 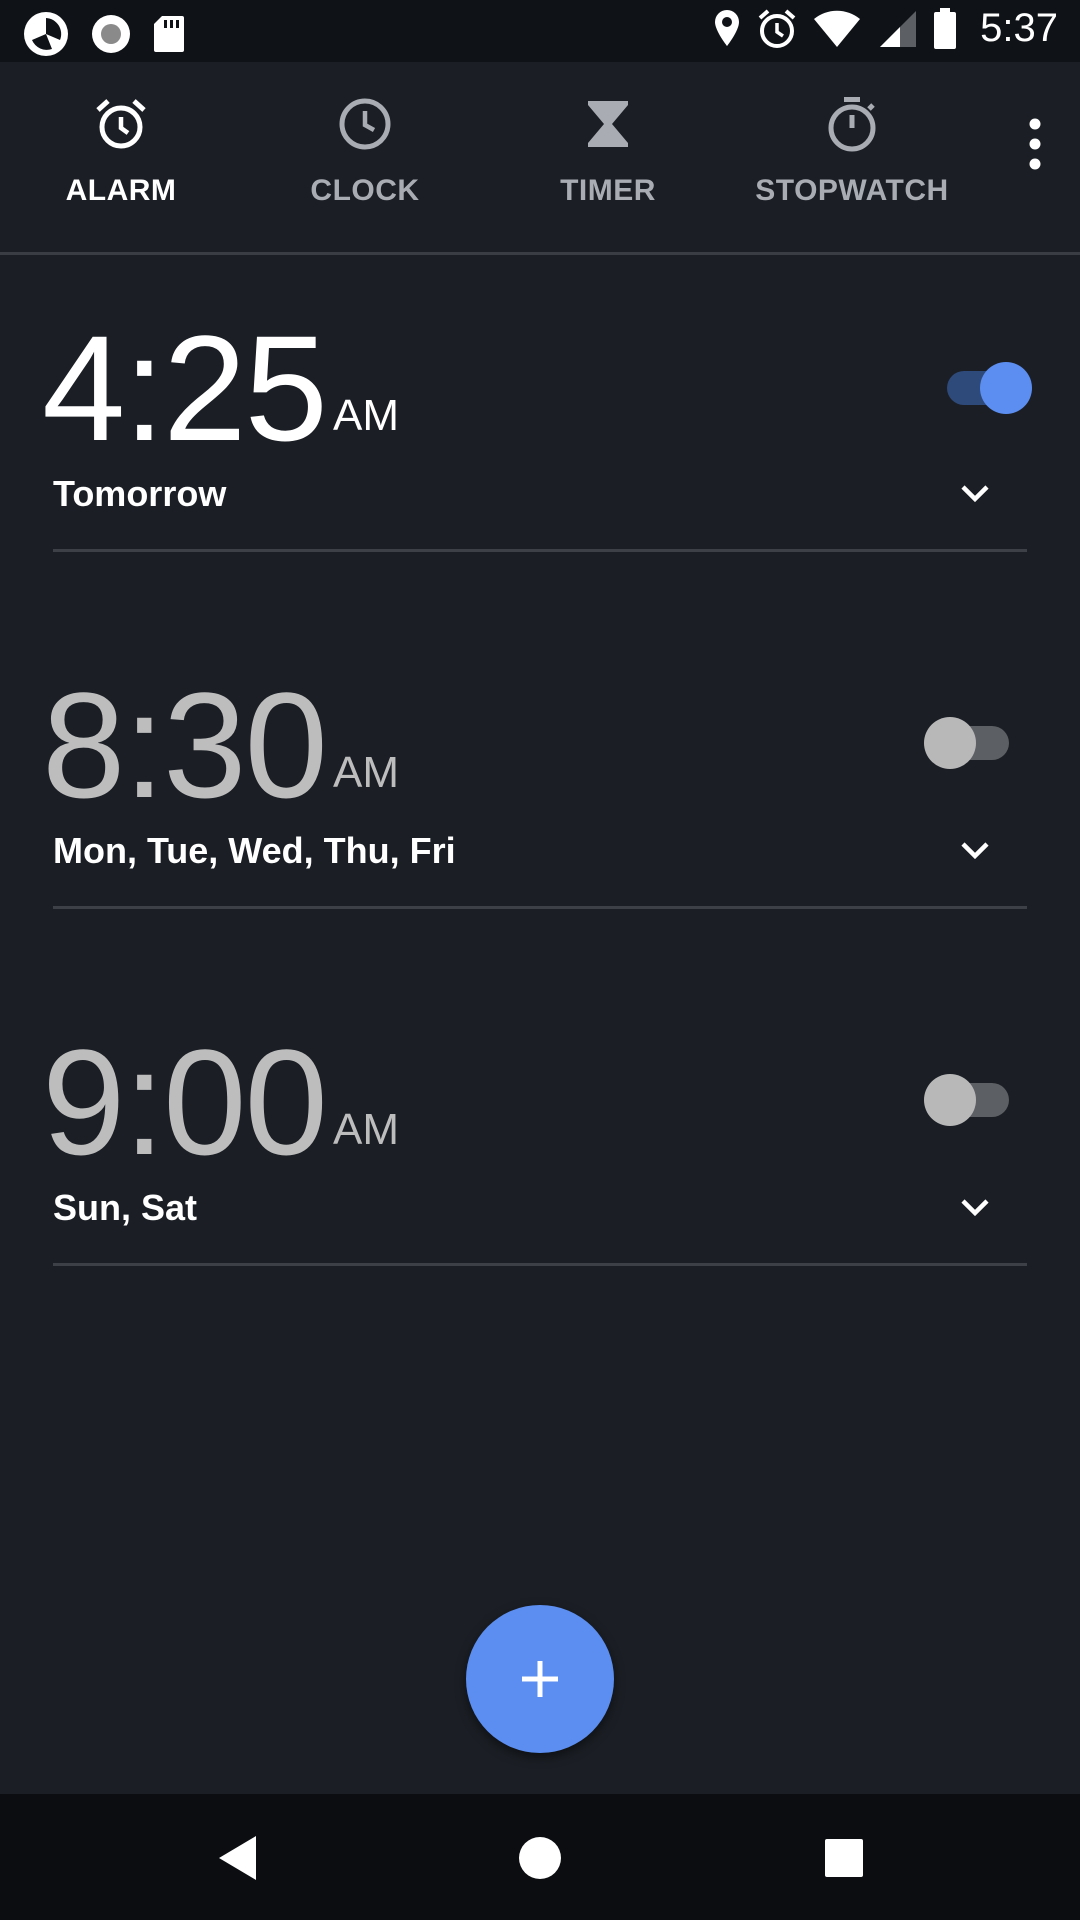 I want to click on more-vert-icon, so click(x=1035, y=144).